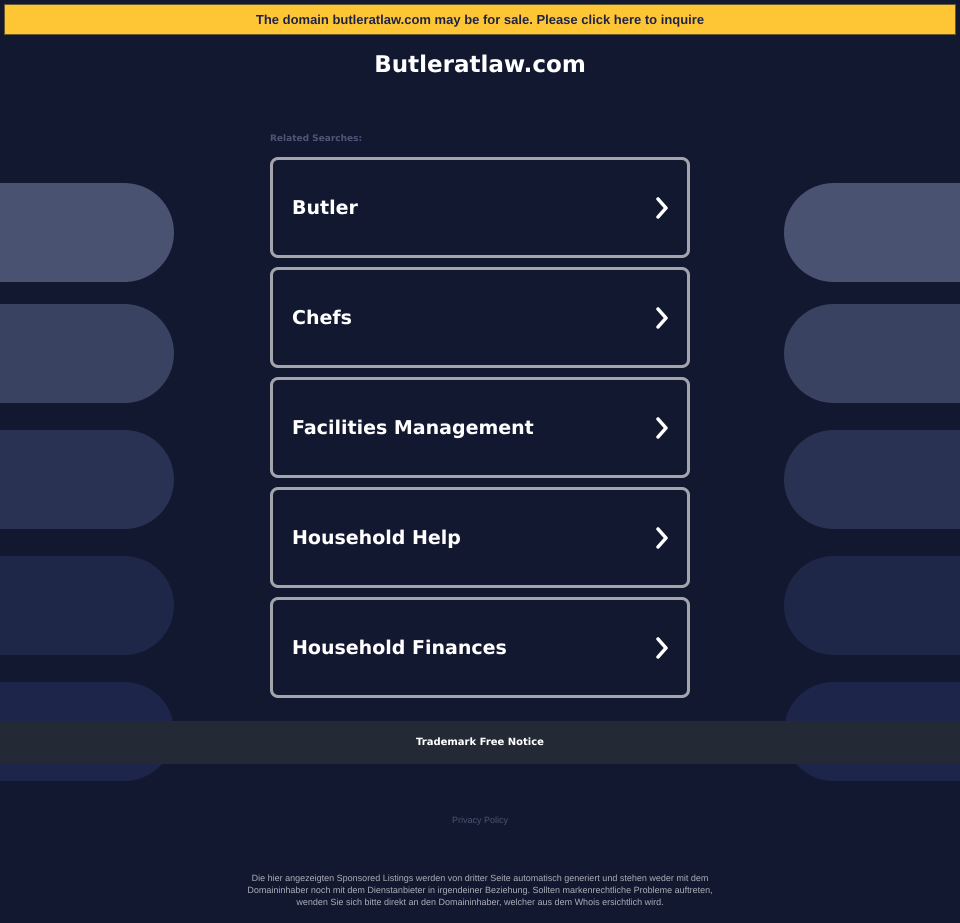  I want to click on search-link-card: Household Finances, so click(480, 647).